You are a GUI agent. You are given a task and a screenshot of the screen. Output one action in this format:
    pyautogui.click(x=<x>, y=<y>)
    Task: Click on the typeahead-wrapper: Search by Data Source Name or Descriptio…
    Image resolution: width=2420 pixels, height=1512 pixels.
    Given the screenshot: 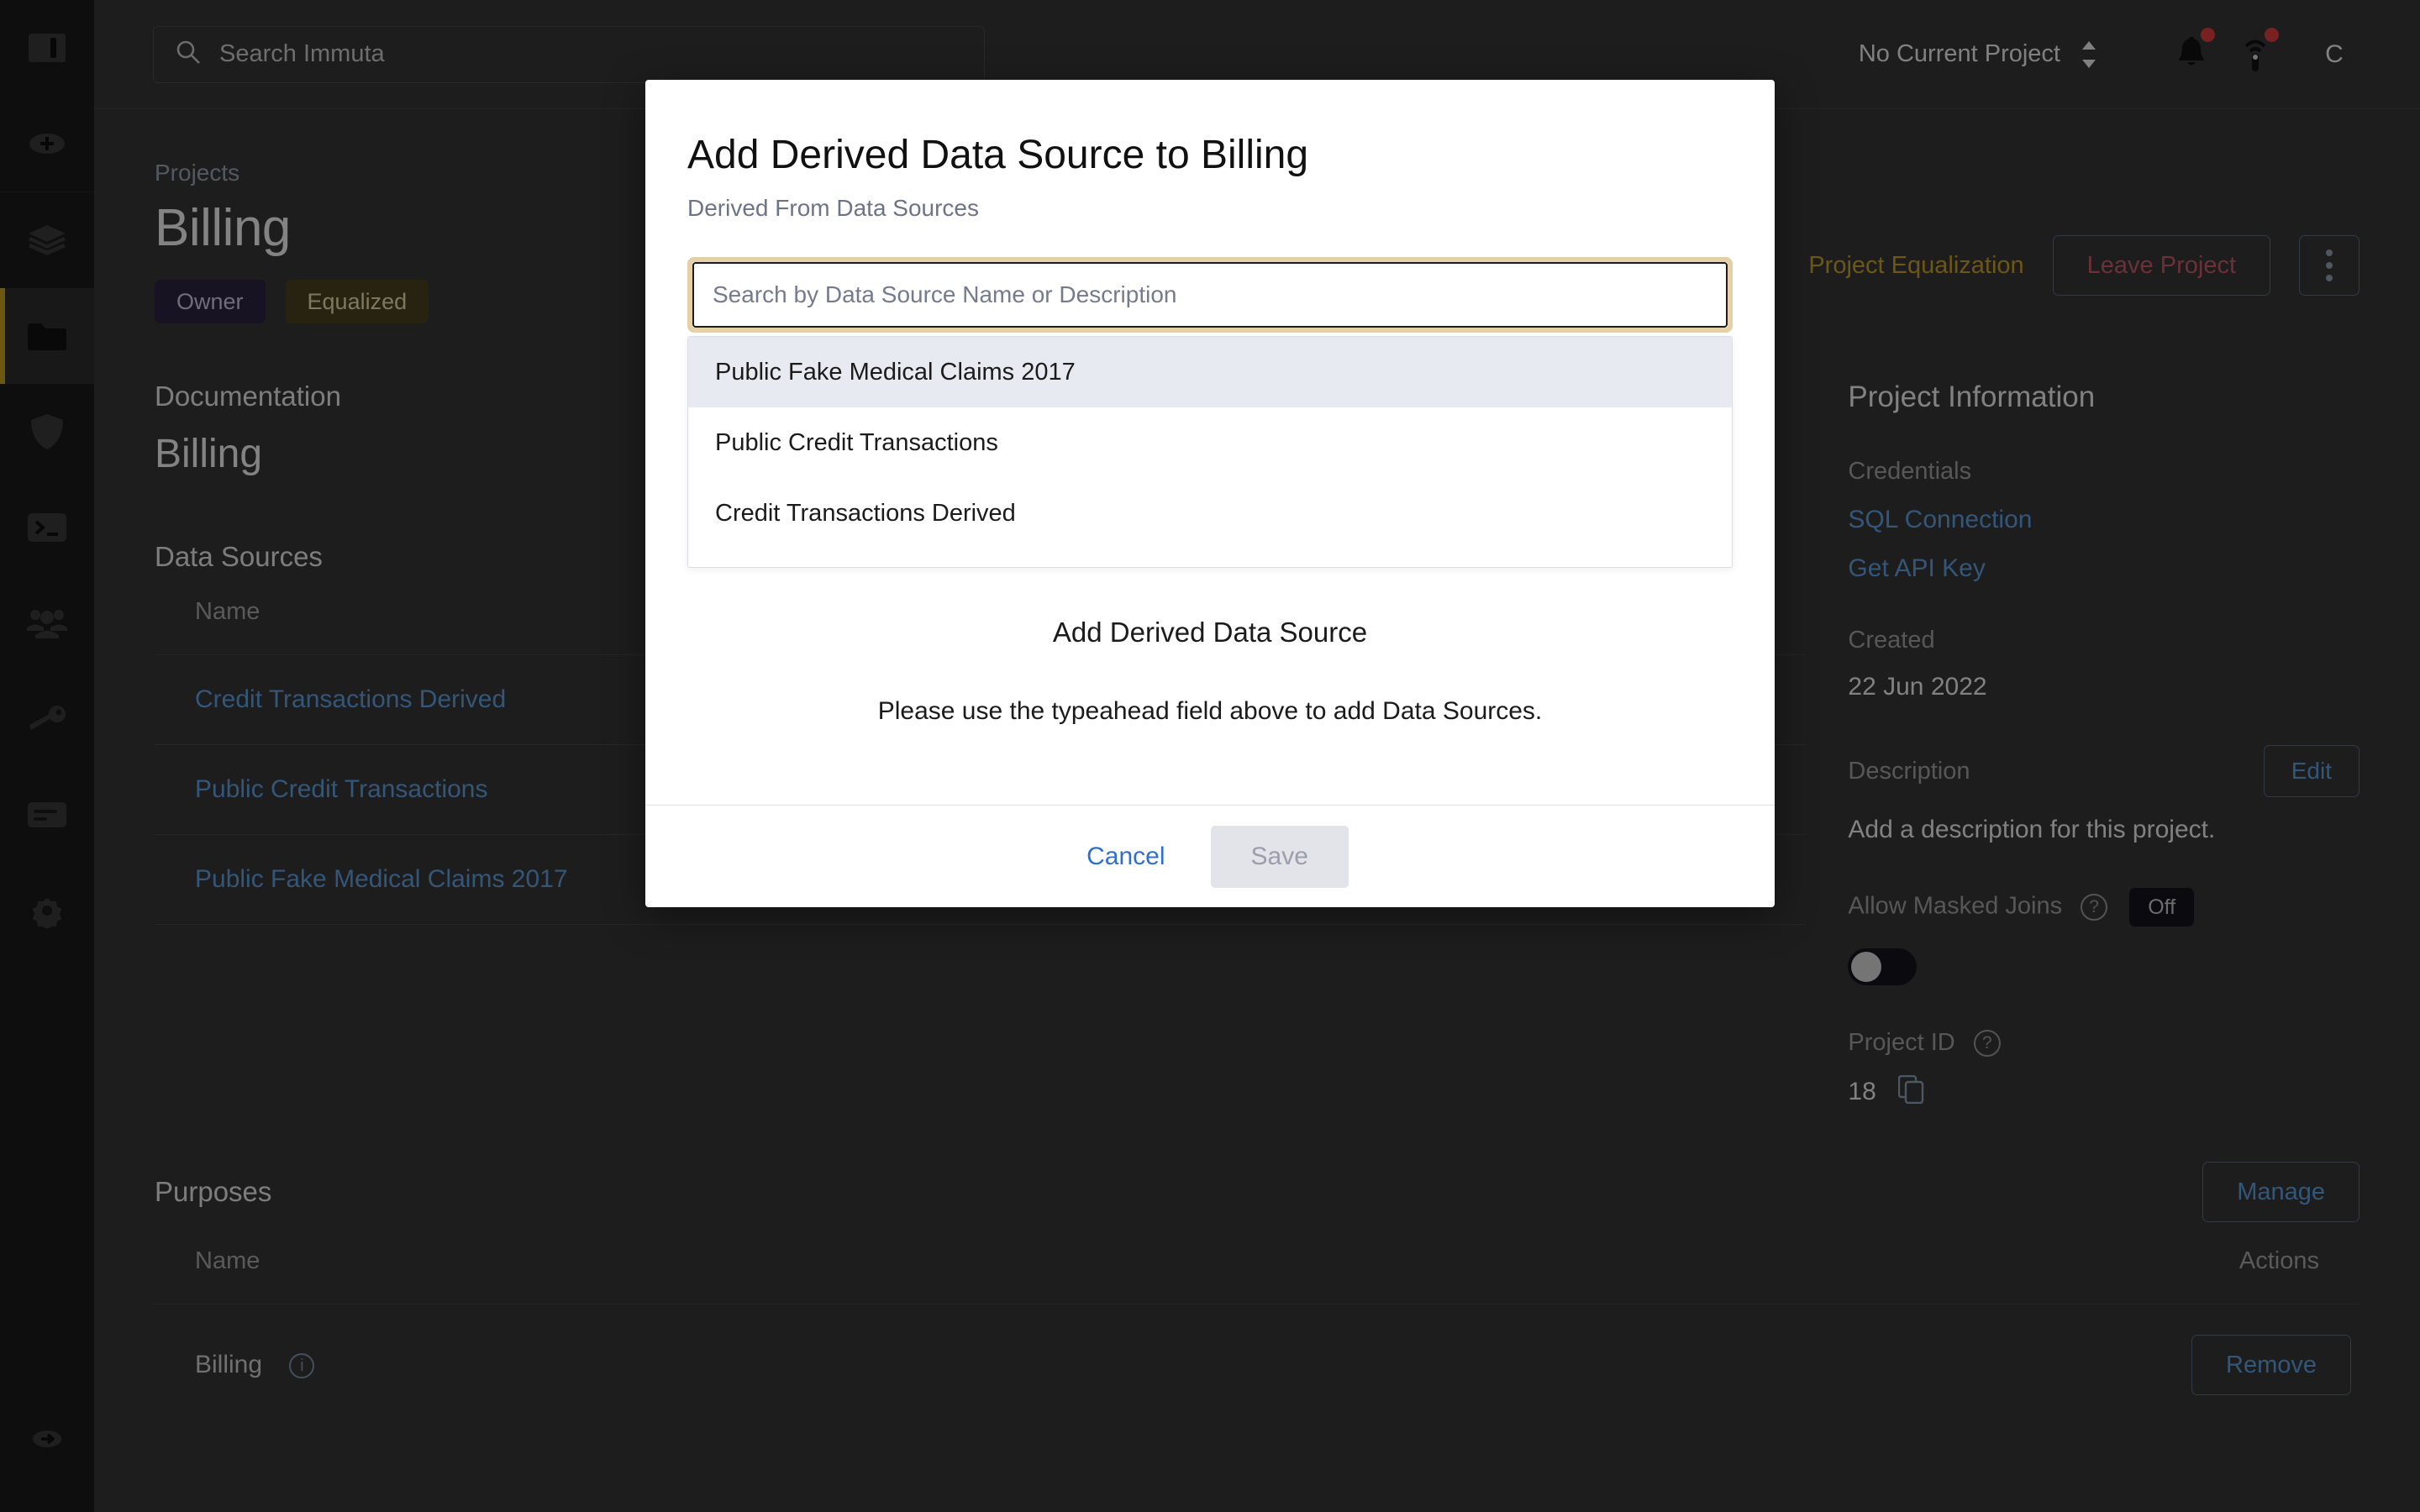 What is the action you would take?
    pyautogui.click(x=1210, y=295)
    